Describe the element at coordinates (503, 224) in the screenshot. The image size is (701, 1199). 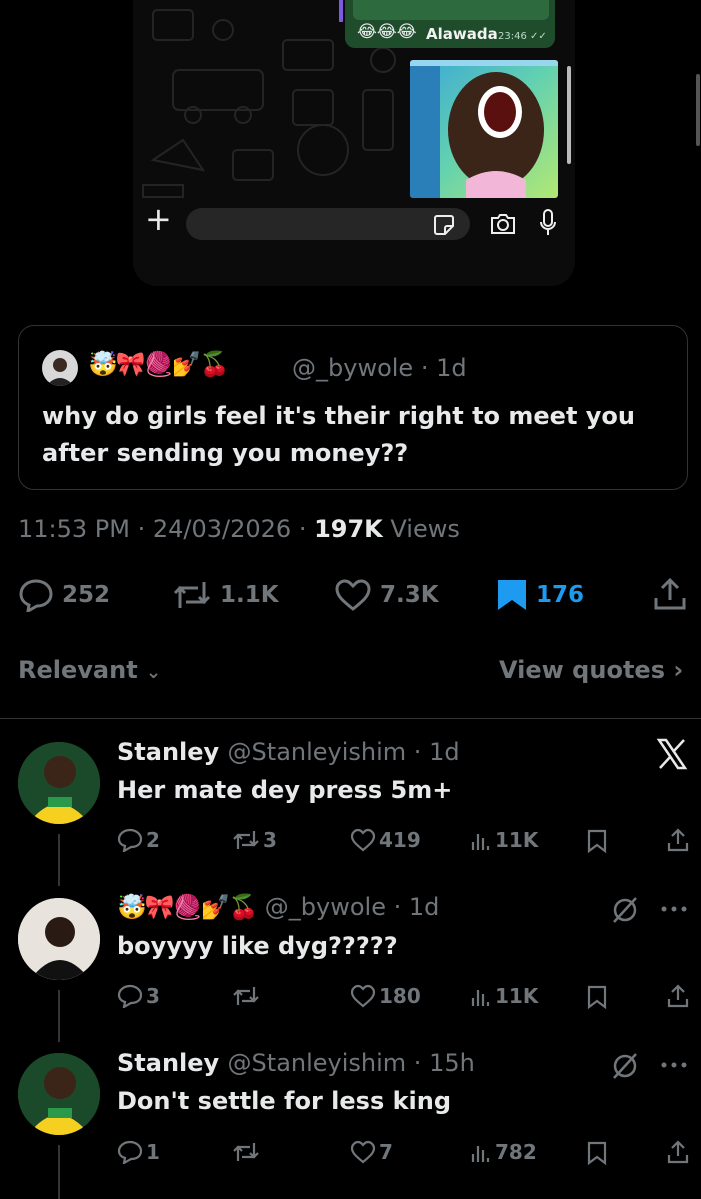
I see `camera-icon` at that location.